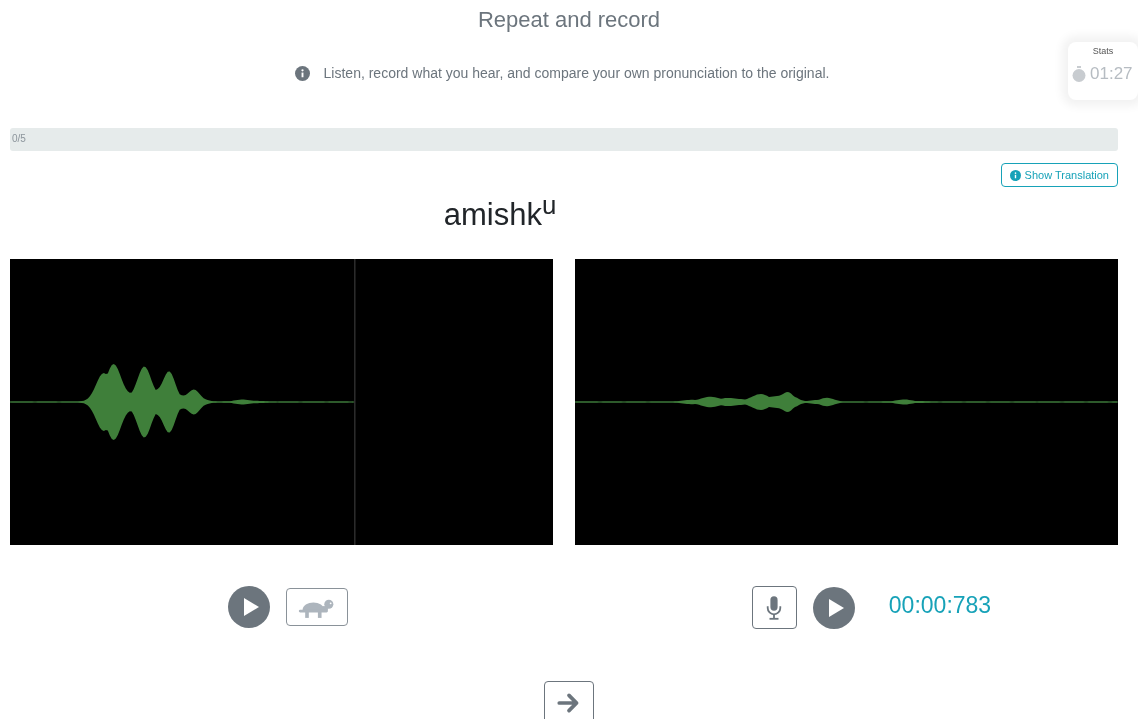 The image size is (1138, 719). I want to click on stats-timer: 01:27, so click(1111, 74).